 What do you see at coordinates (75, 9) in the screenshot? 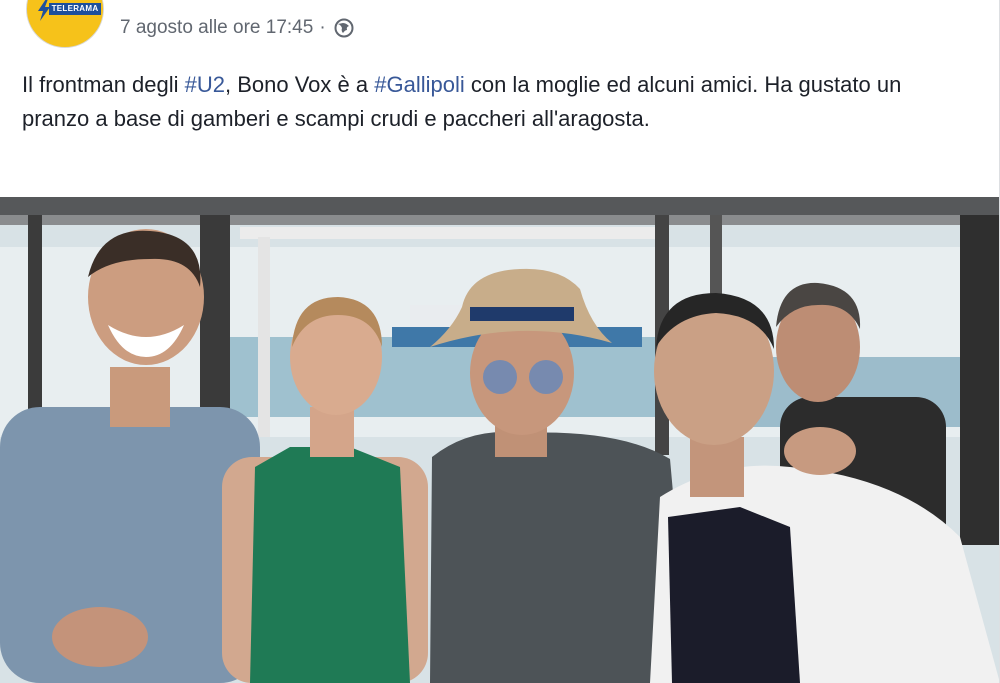
I see `page-logo-text: TELERAMA` at bounding box center [75, 9].